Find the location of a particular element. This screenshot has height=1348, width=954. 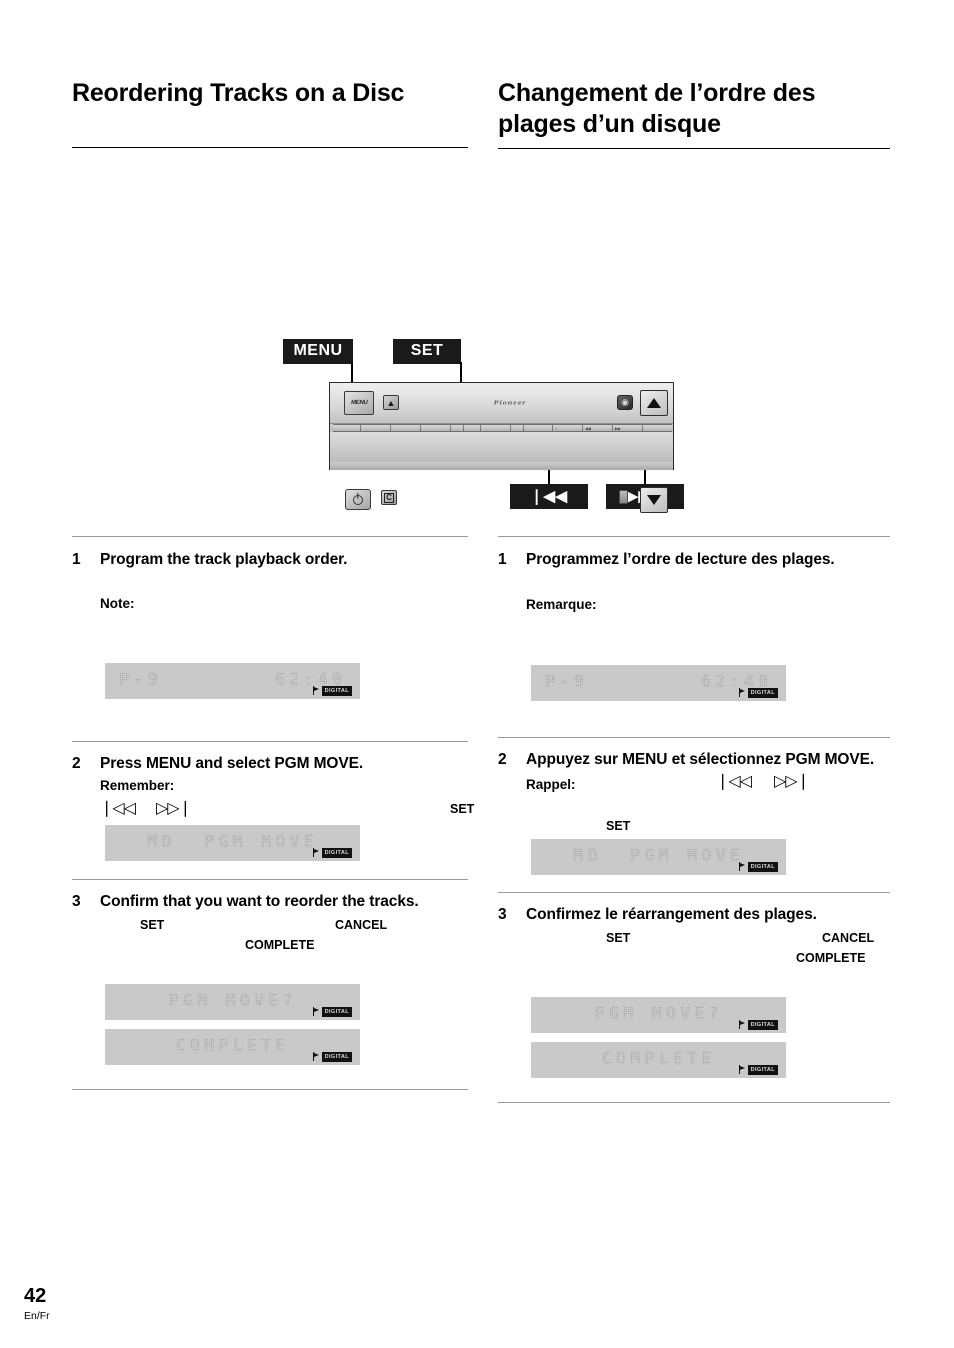

device-up-button is located at coordinates (654, 403).